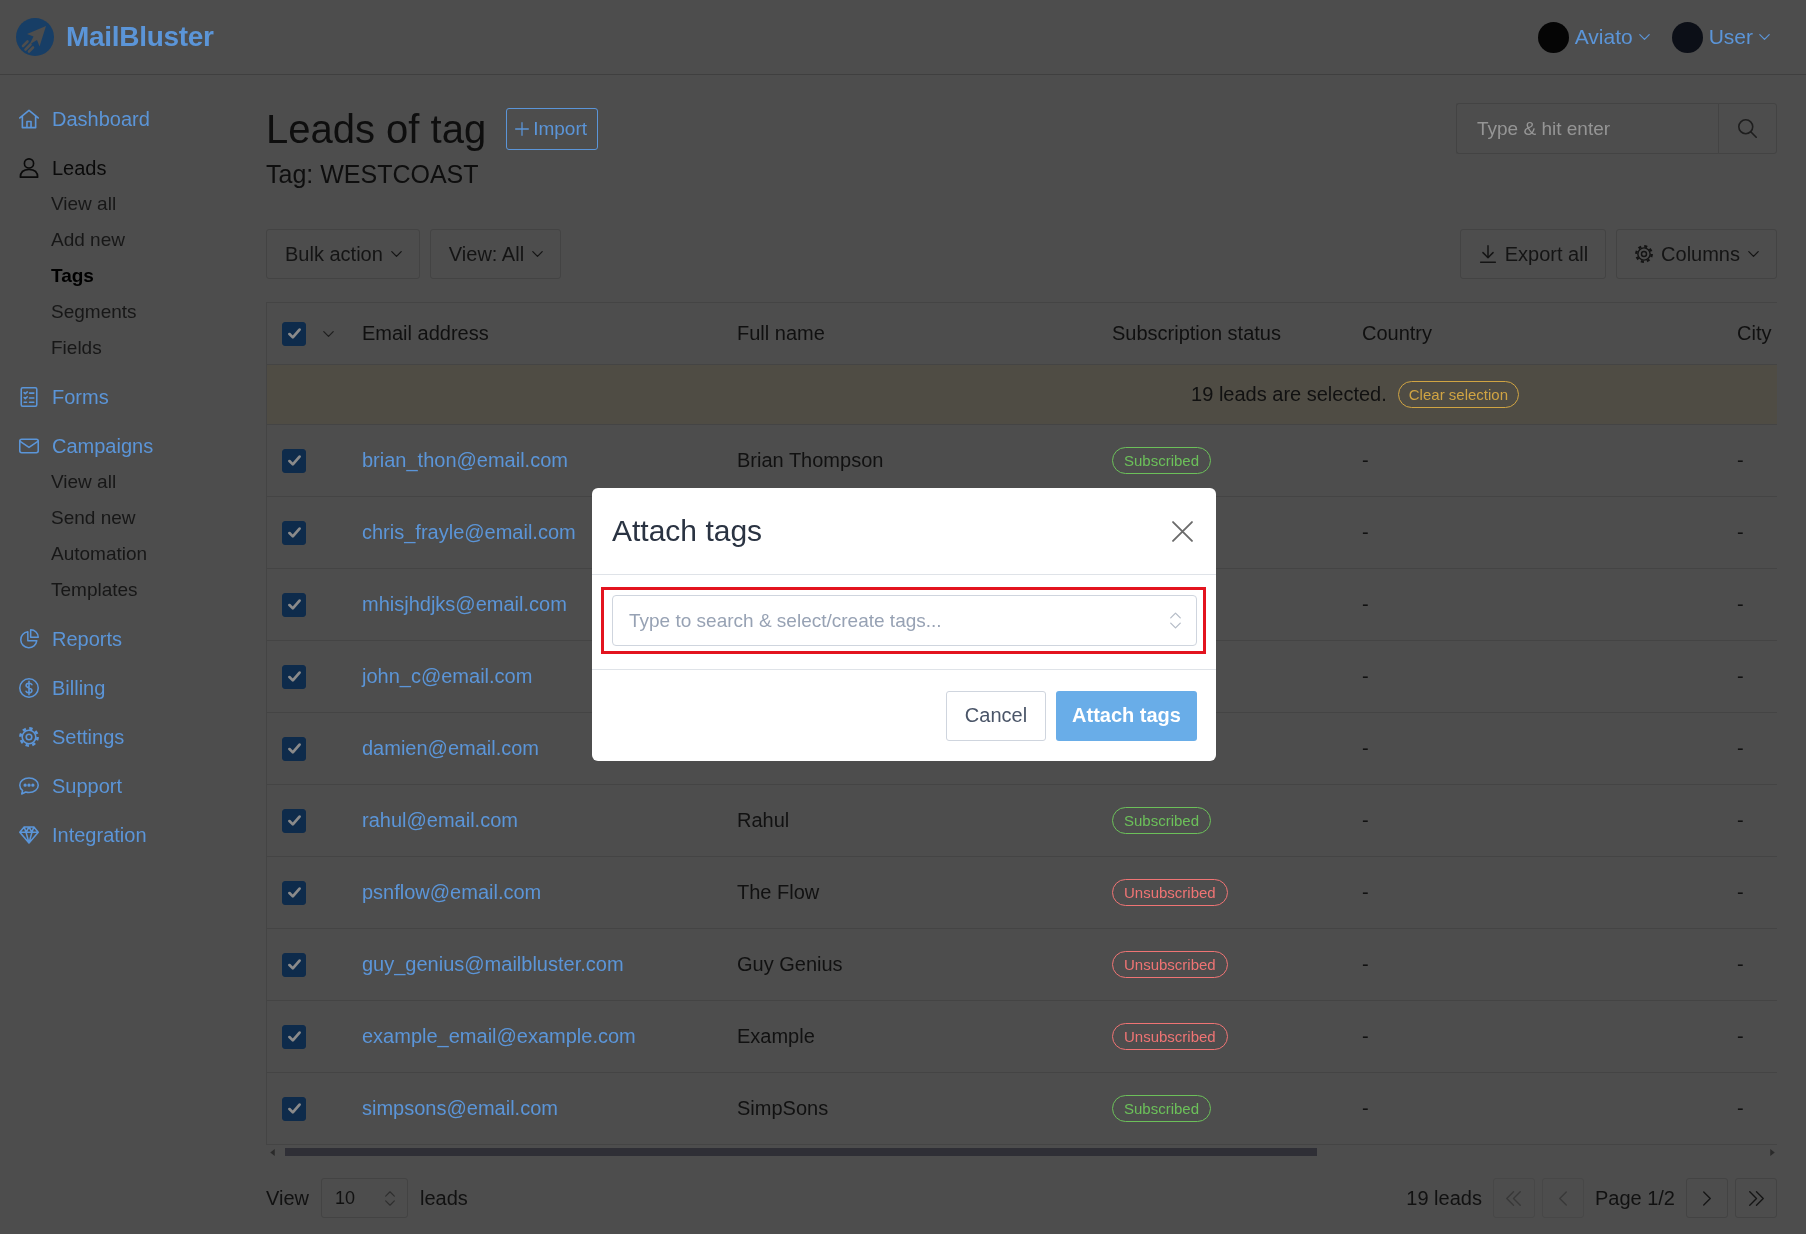  Describe the element at coordinates (75, 119) in the screenshot. I see `nav-link: Dashboard` at that location.